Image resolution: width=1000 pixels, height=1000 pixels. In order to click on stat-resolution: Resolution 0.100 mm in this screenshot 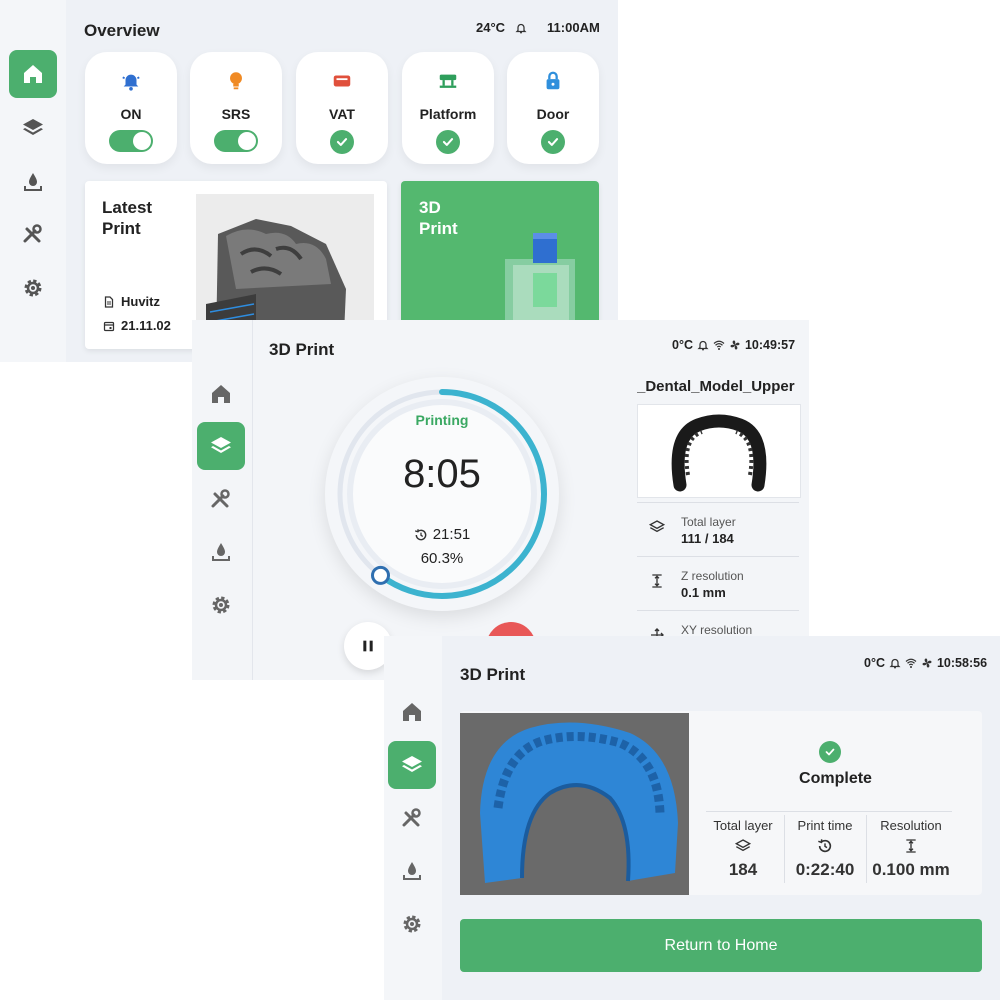, I will do `click(911, 849)`.